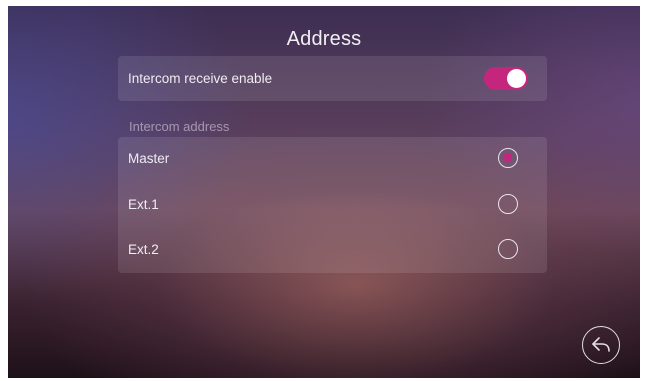  What do you see at coordinates (324, 39) in the screenshot?
I see `page-title: Address` at bounding box center [324, 39].